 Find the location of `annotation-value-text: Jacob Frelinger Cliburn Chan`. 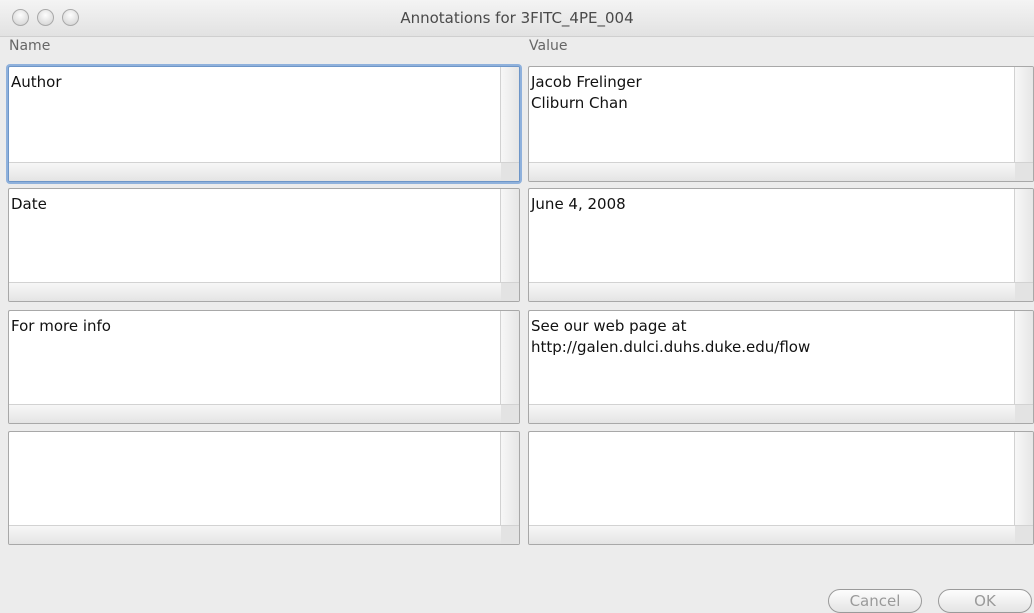

annotation-value-text: Jacob Frelinger Cliburn Chan is located at coordinates (586, 92).